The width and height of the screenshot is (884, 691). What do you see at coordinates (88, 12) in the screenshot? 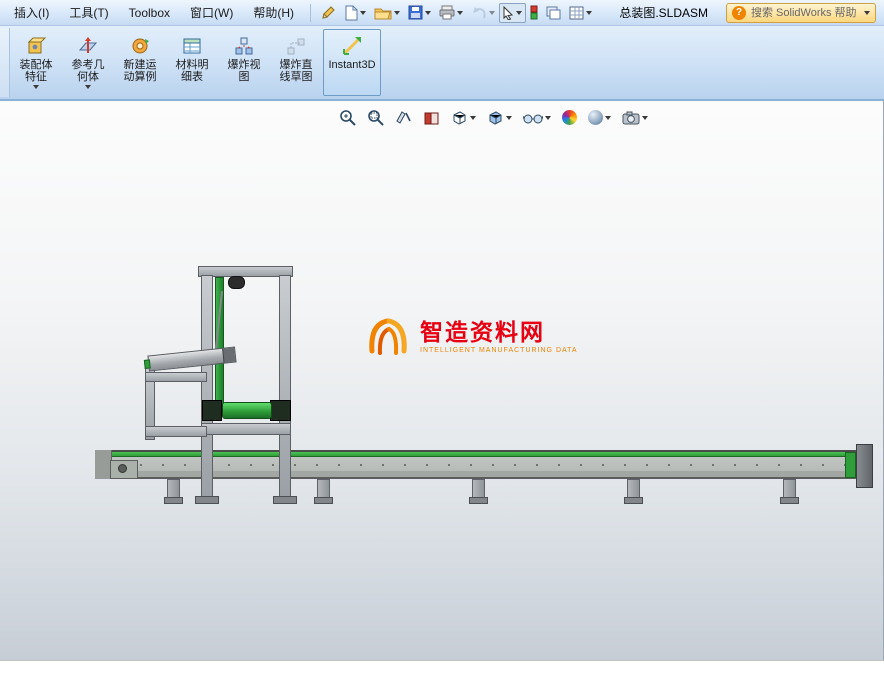
I see `menu-tools: 工具(T)` at bounding box center [88, 12].